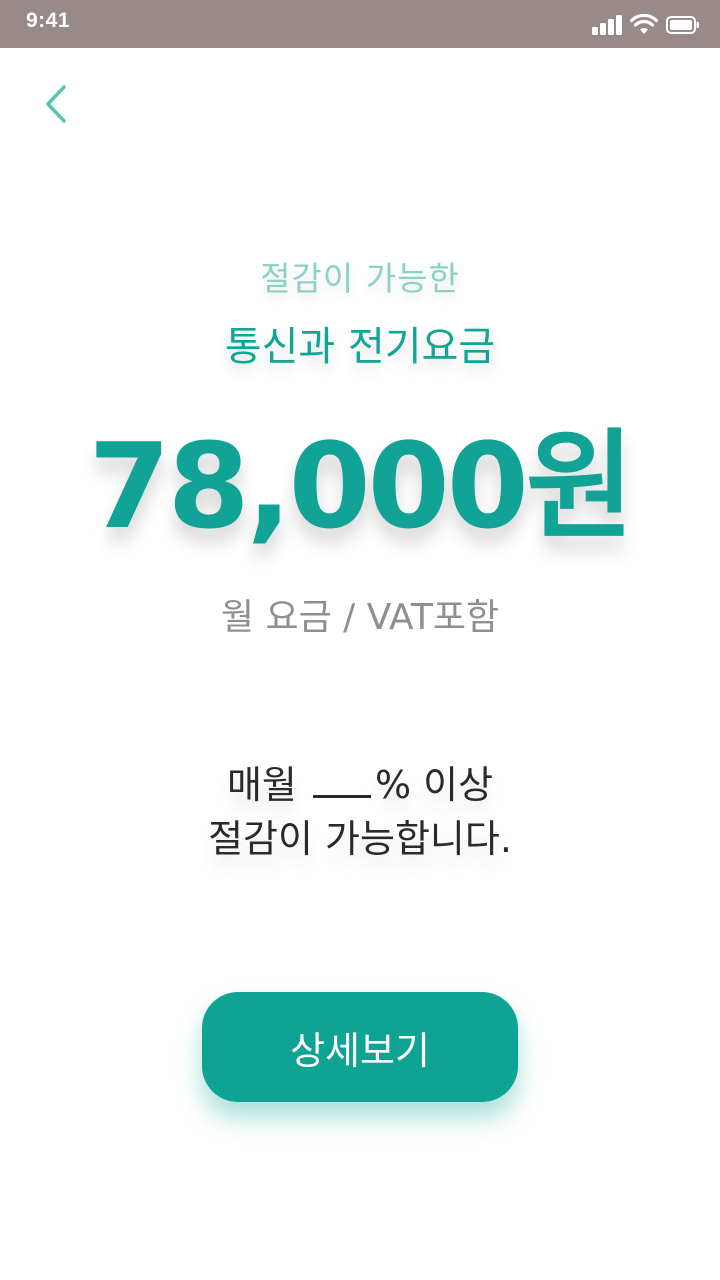  What do you see at coordinates (360, 24) in the screenshot?
I see `status-bar: 9:41` at bounding box center [360, 24].